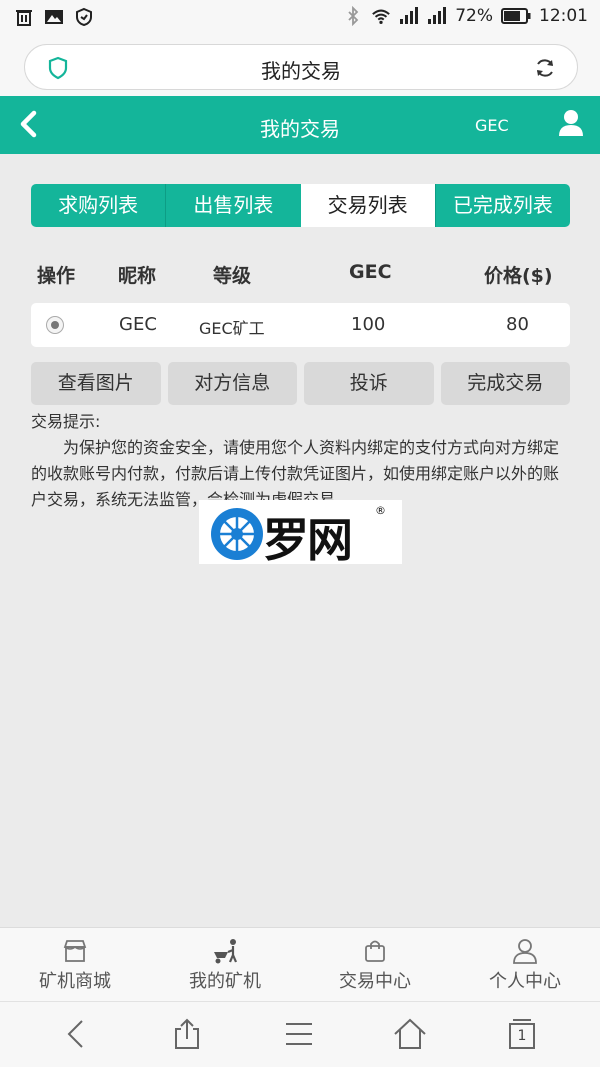  I want to click on watermark: 罗网 ®, so click(300, 533).